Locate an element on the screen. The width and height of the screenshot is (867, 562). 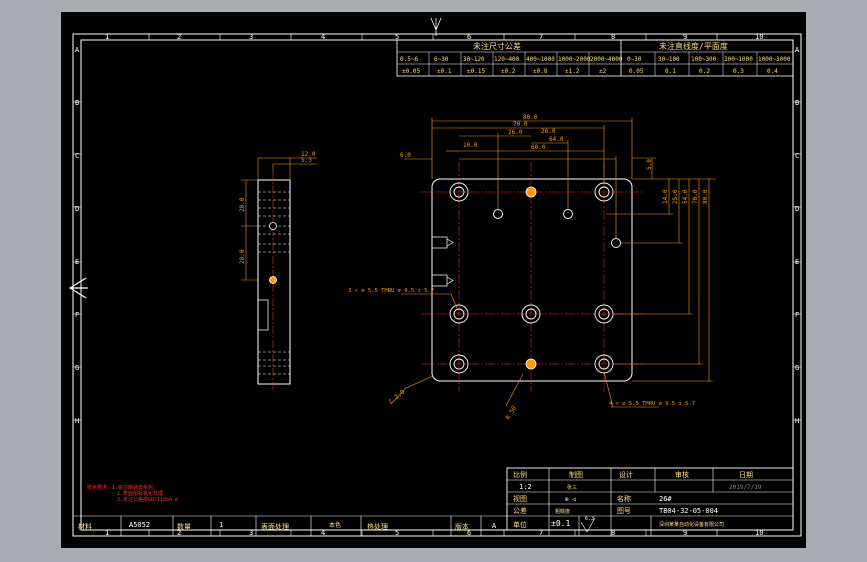
linear-value: ±0.8 is located at coordinates (540, 71).